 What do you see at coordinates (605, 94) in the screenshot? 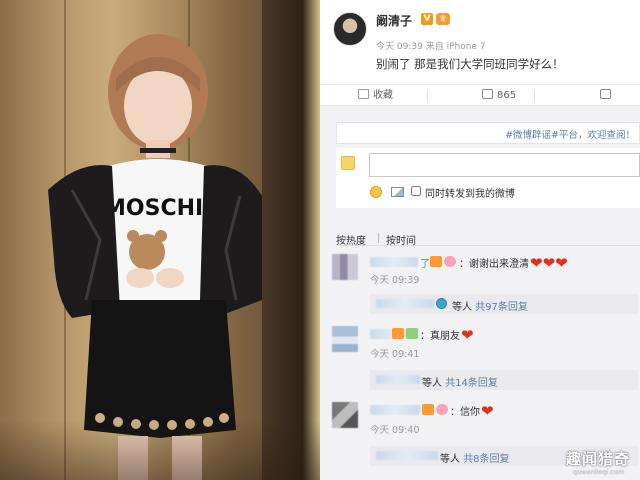
I see `comment-icon` at bounding box center [605, 94].